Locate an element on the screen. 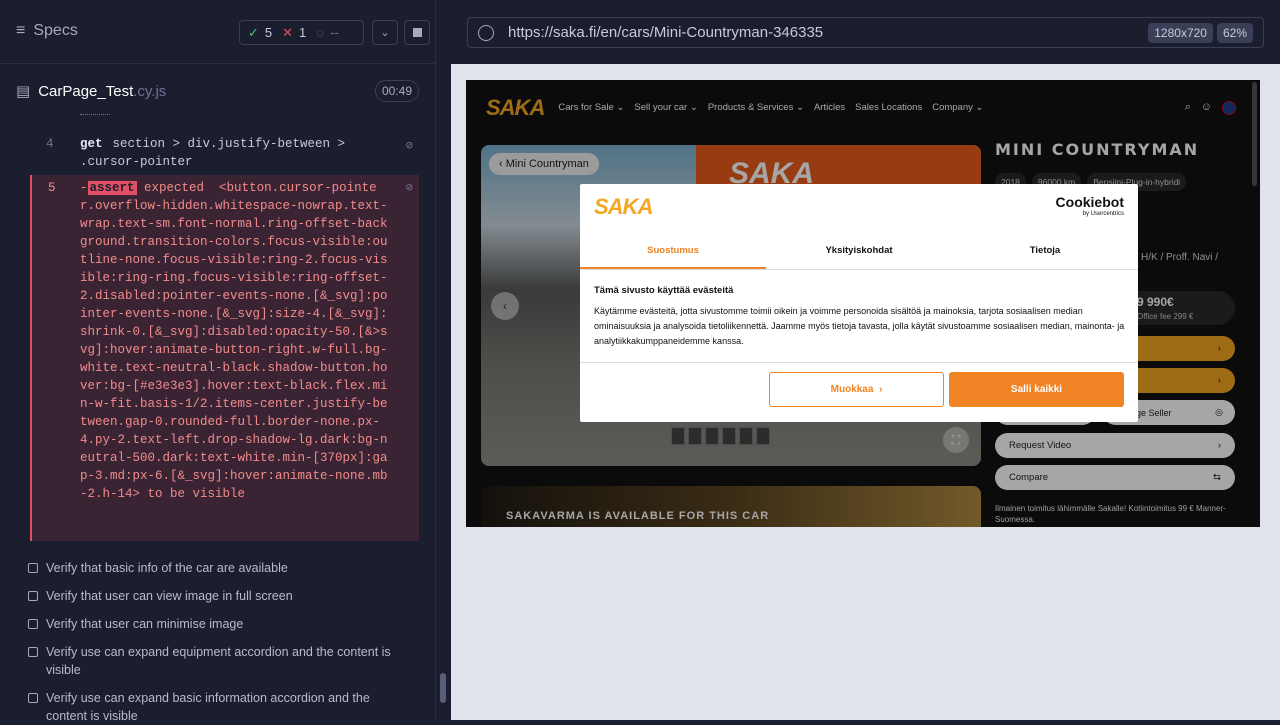 The height and width of the screenshot is (725, 1280). cookiebot-logo: Cookiebot by Usercentrics is located at coordinates (1090, 207).